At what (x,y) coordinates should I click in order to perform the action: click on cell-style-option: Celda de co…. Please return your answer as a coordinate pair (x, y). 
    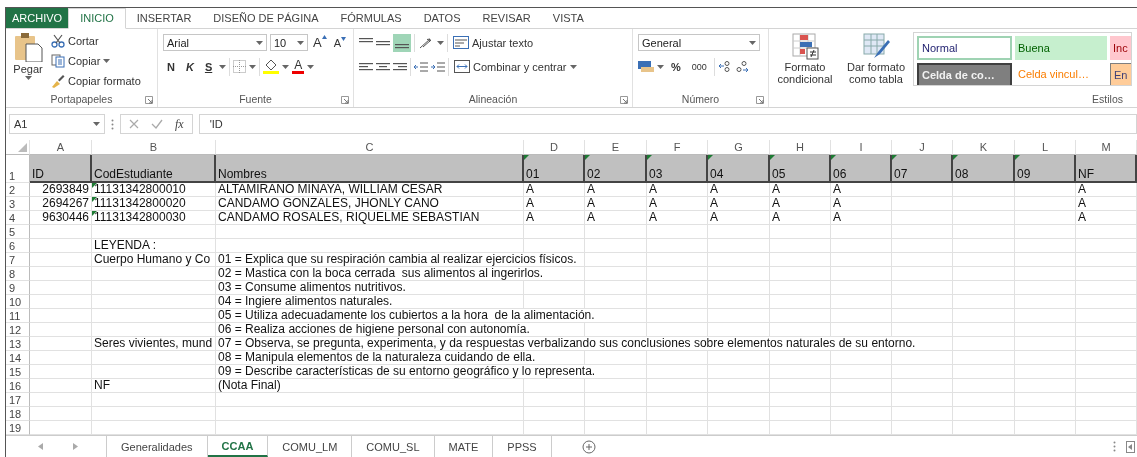
    Looking at the image, I should click on (964, 73).